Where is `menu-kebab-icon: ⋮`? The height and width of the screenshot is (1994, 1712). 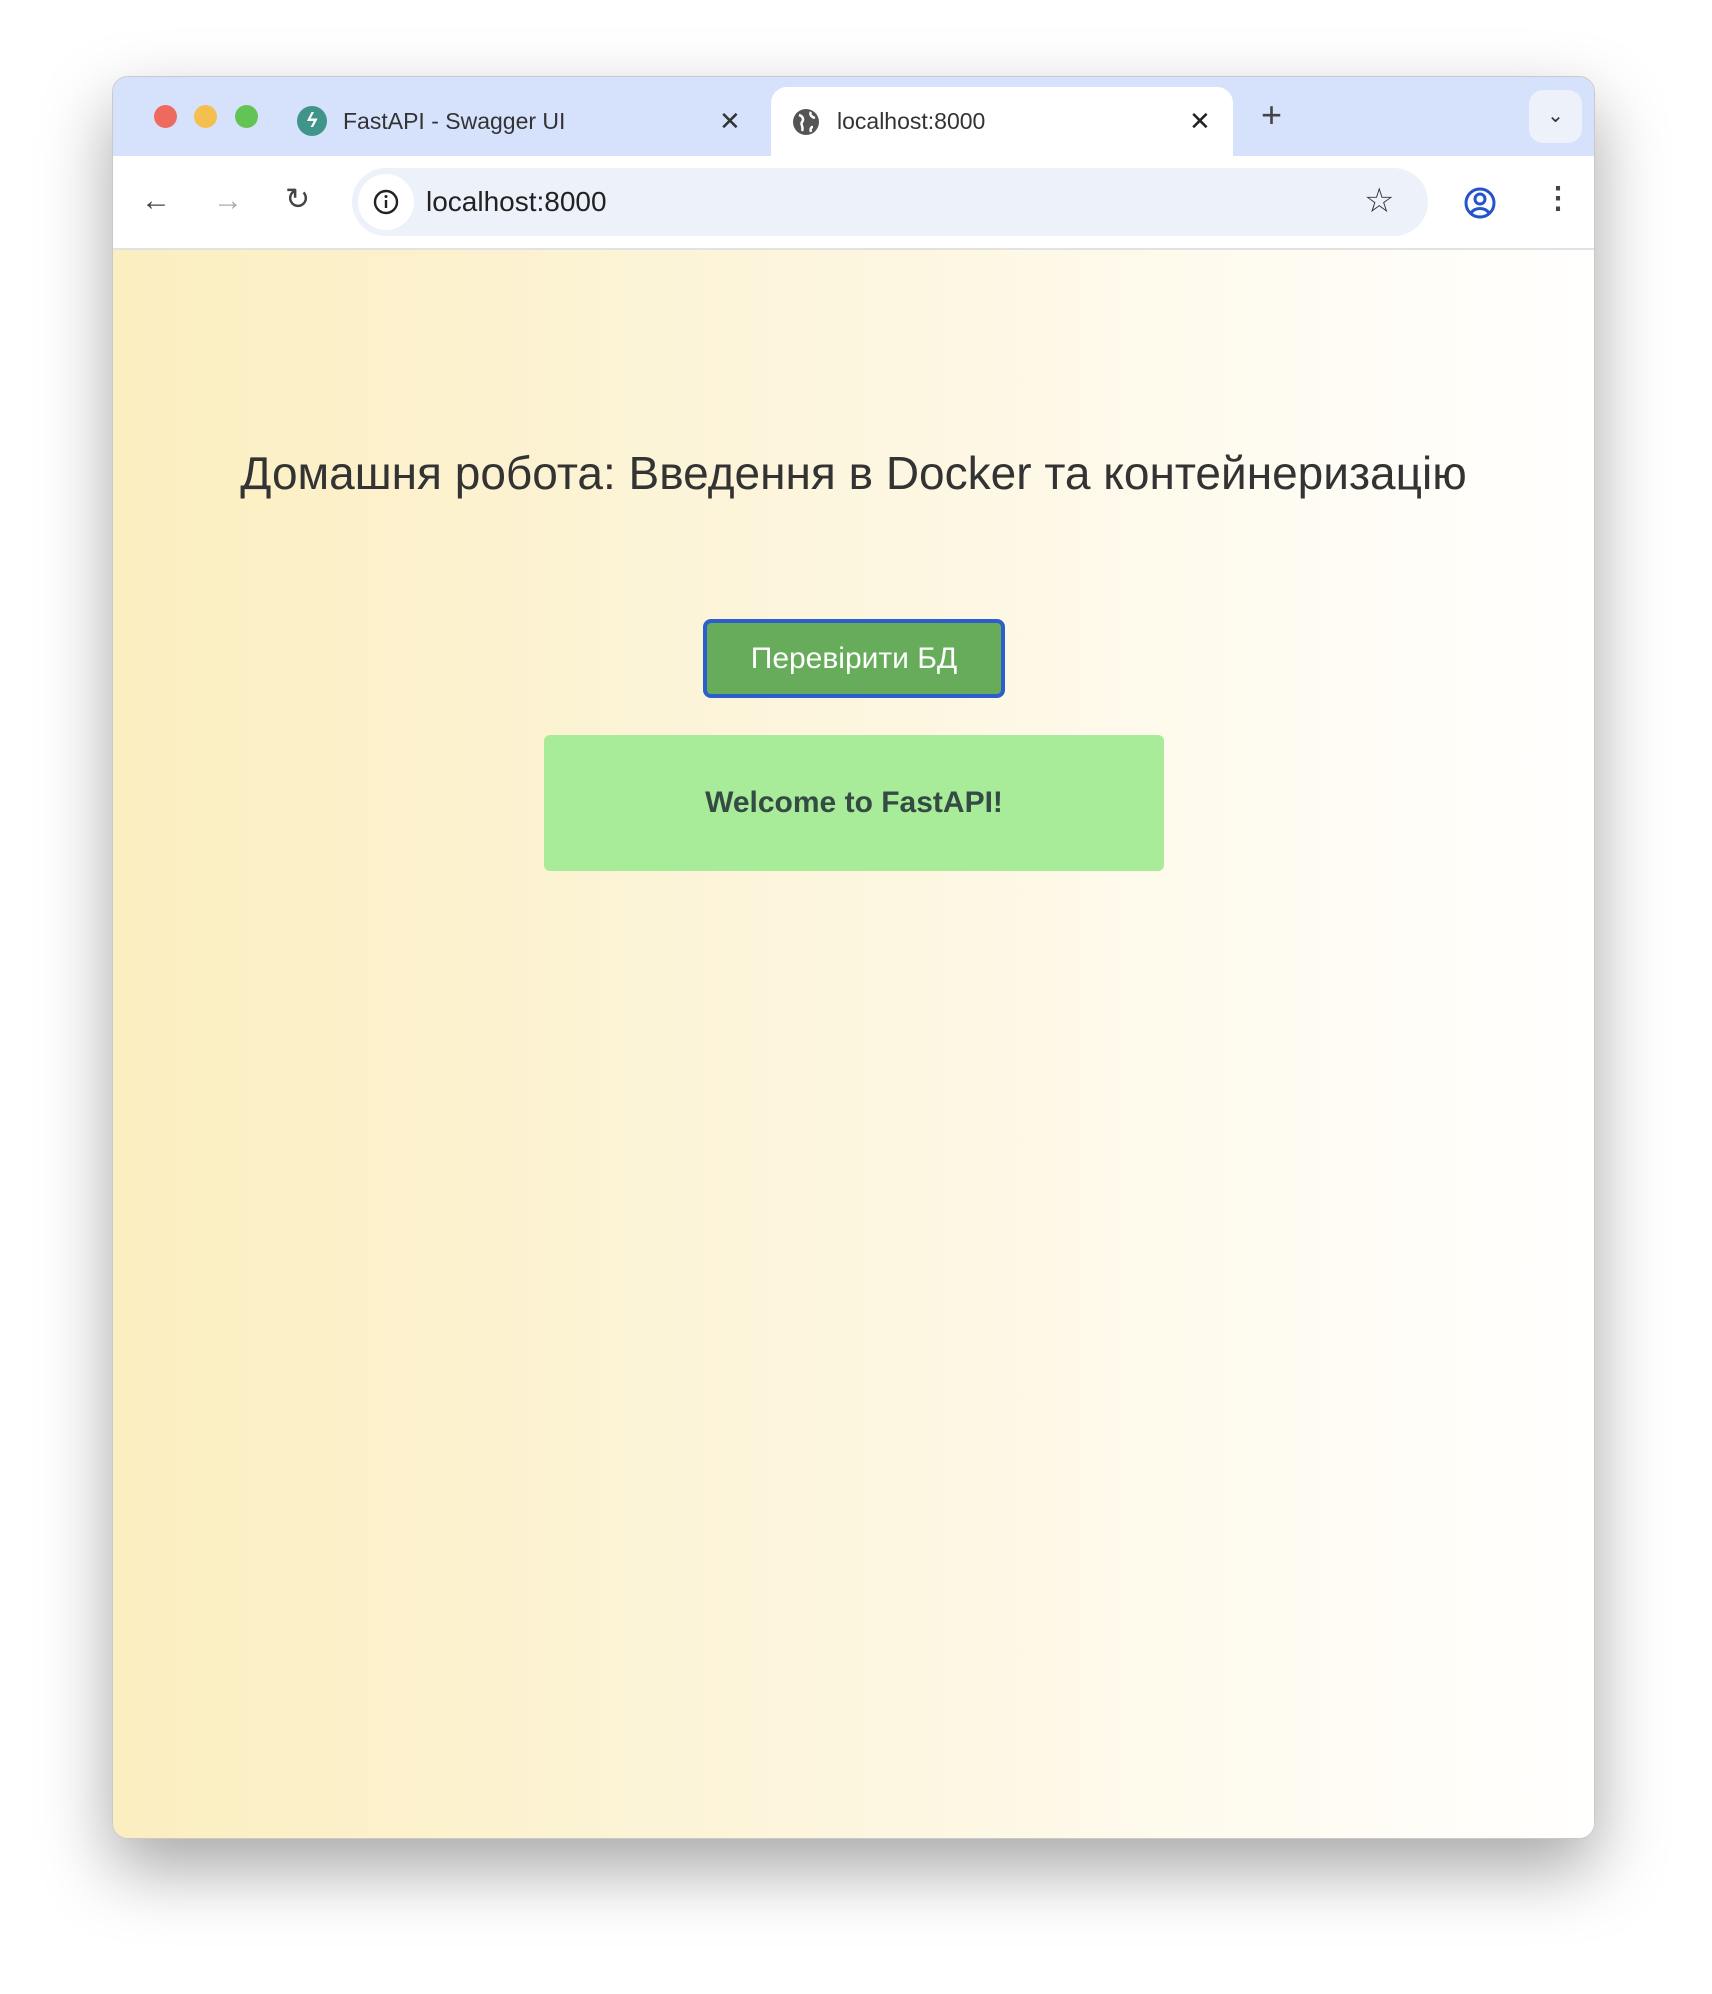
menu-kebab-icon: ⋮ is located at coordinates (1558, 199).